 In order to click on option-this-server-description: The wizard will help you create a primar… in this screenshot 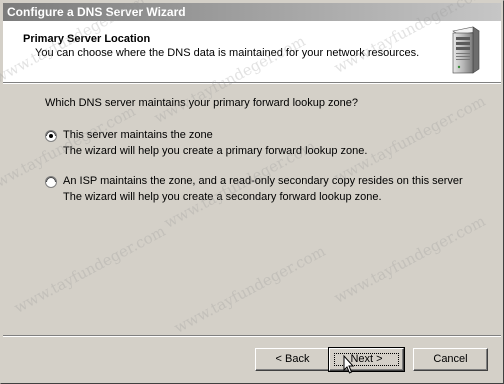, I will do `click(215, 151)`.